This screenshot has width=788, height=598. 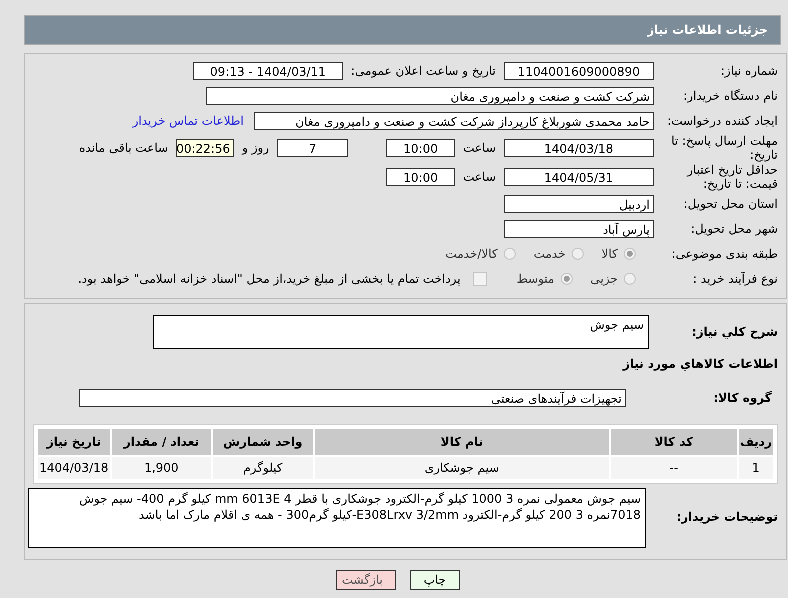 What do you see at coordinates (579, 204) in the screenshot?
I see `province-field: اردبیل` at bounding box center [579, 204].